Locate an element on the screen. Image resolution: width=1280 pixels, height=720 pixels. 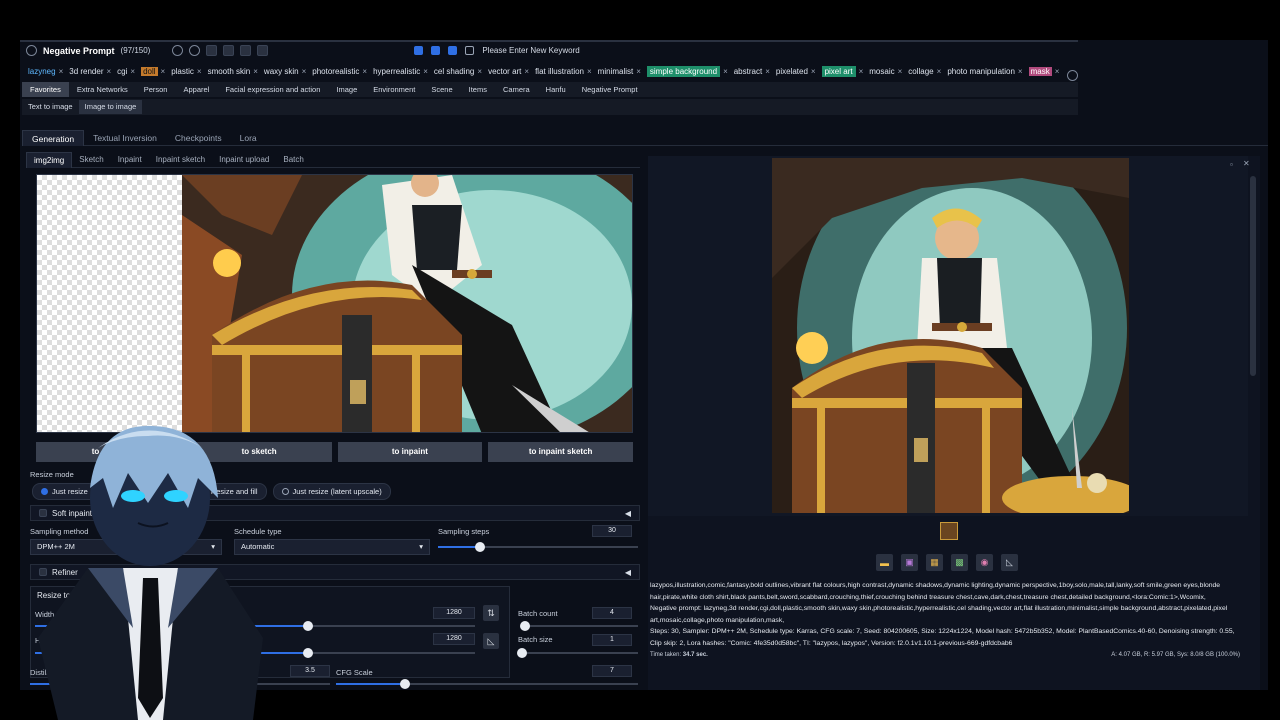
category-tab: Camera is located at coordinates (516, 89).